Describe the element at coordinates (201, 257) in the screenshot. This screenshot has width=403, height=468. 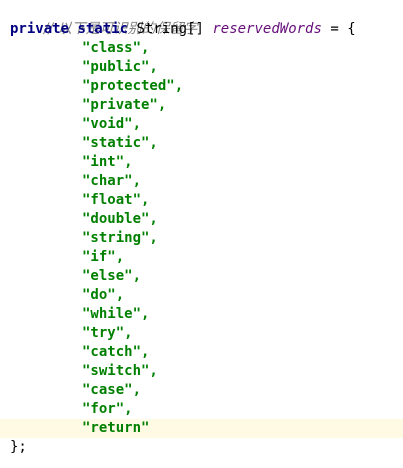
I see `code-line-word: "if",` at that location.